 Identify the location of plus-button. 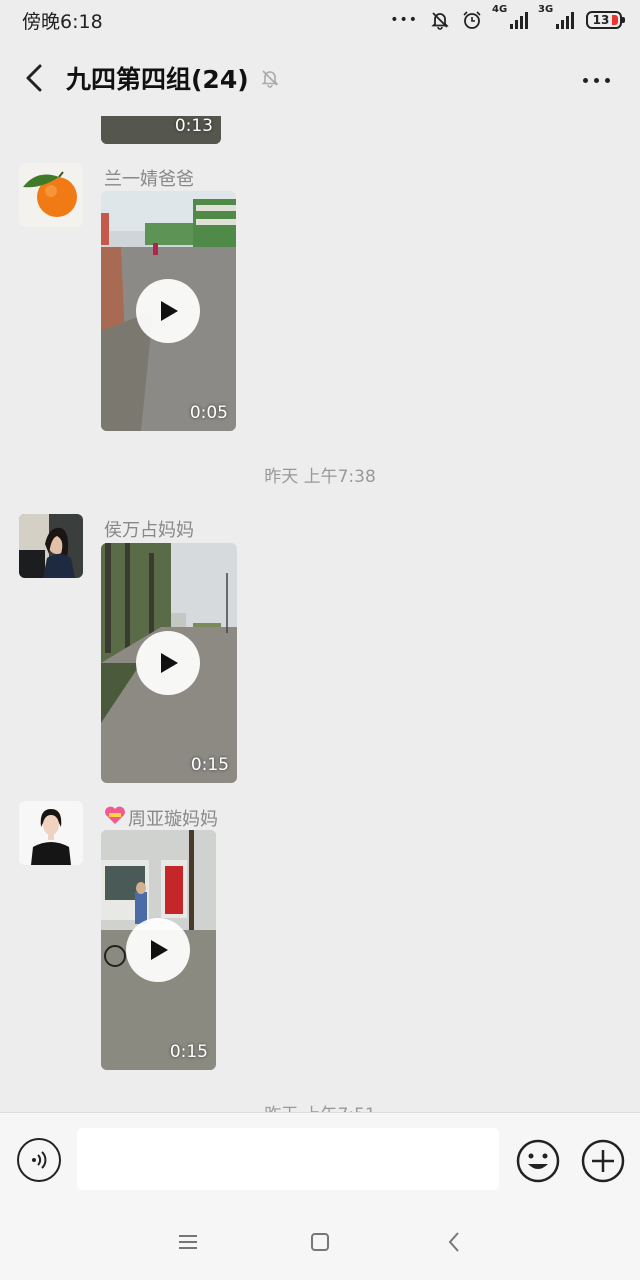
(603, 1161).